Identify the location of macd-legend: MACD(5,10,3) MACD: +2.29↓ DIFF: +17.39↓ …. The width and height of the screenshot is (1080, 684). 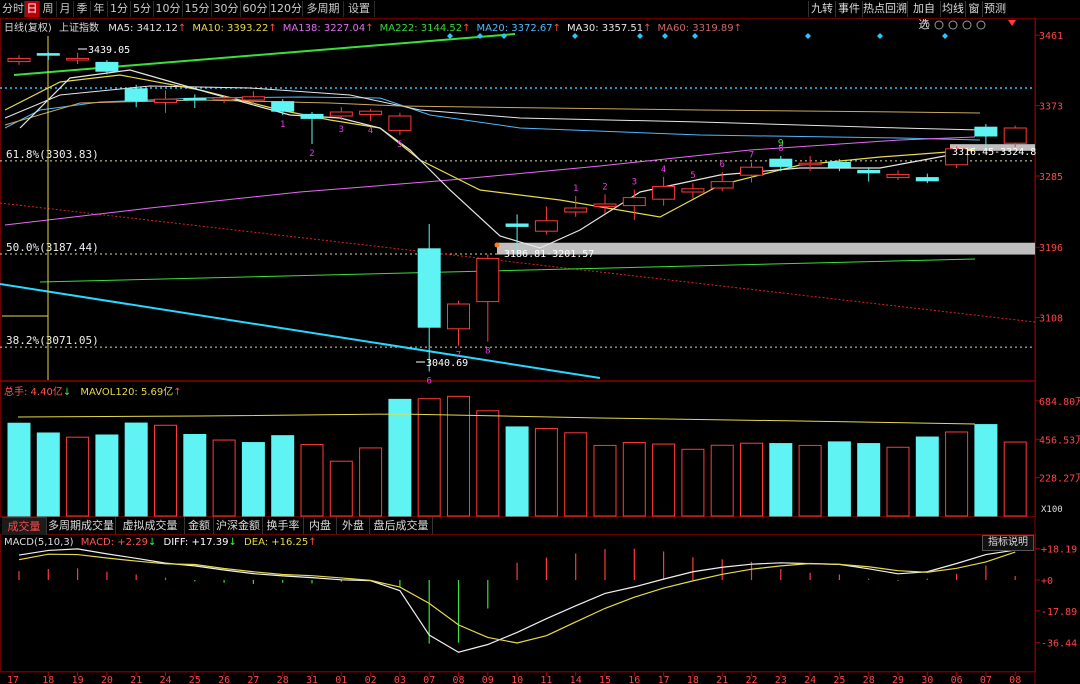
(160, 542).